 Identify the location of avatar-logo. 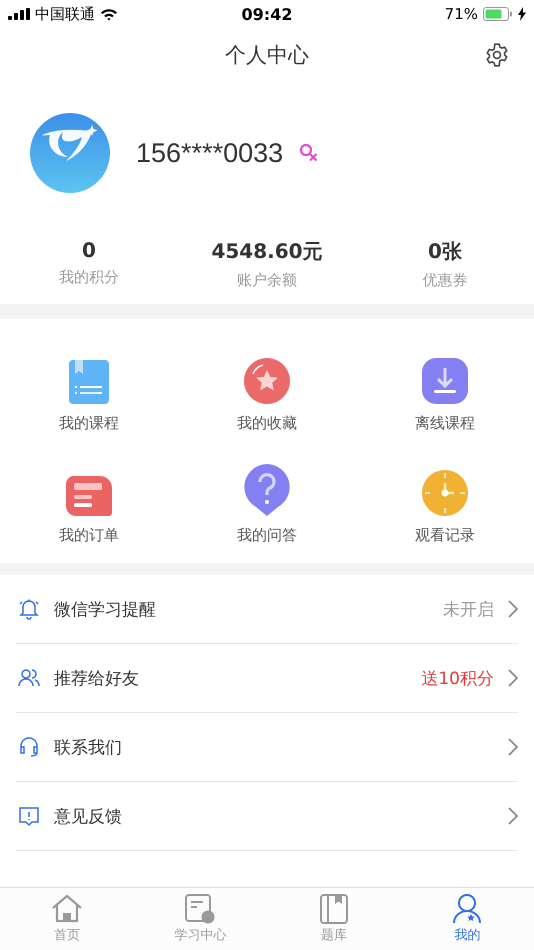
(70, 153).